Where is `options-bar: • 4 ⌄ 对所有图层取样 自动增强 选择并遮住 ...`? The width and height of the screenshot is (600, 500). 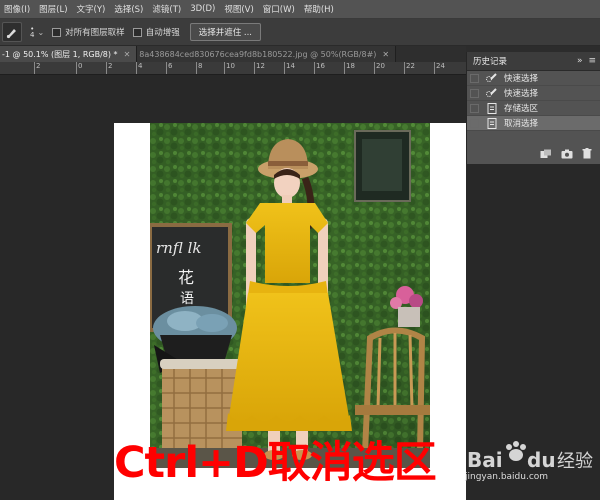
options-bar: • 4 ⌄ 对所有图层取样 自动增强 选择并遮住 ... is located at coordinates (300, 32).